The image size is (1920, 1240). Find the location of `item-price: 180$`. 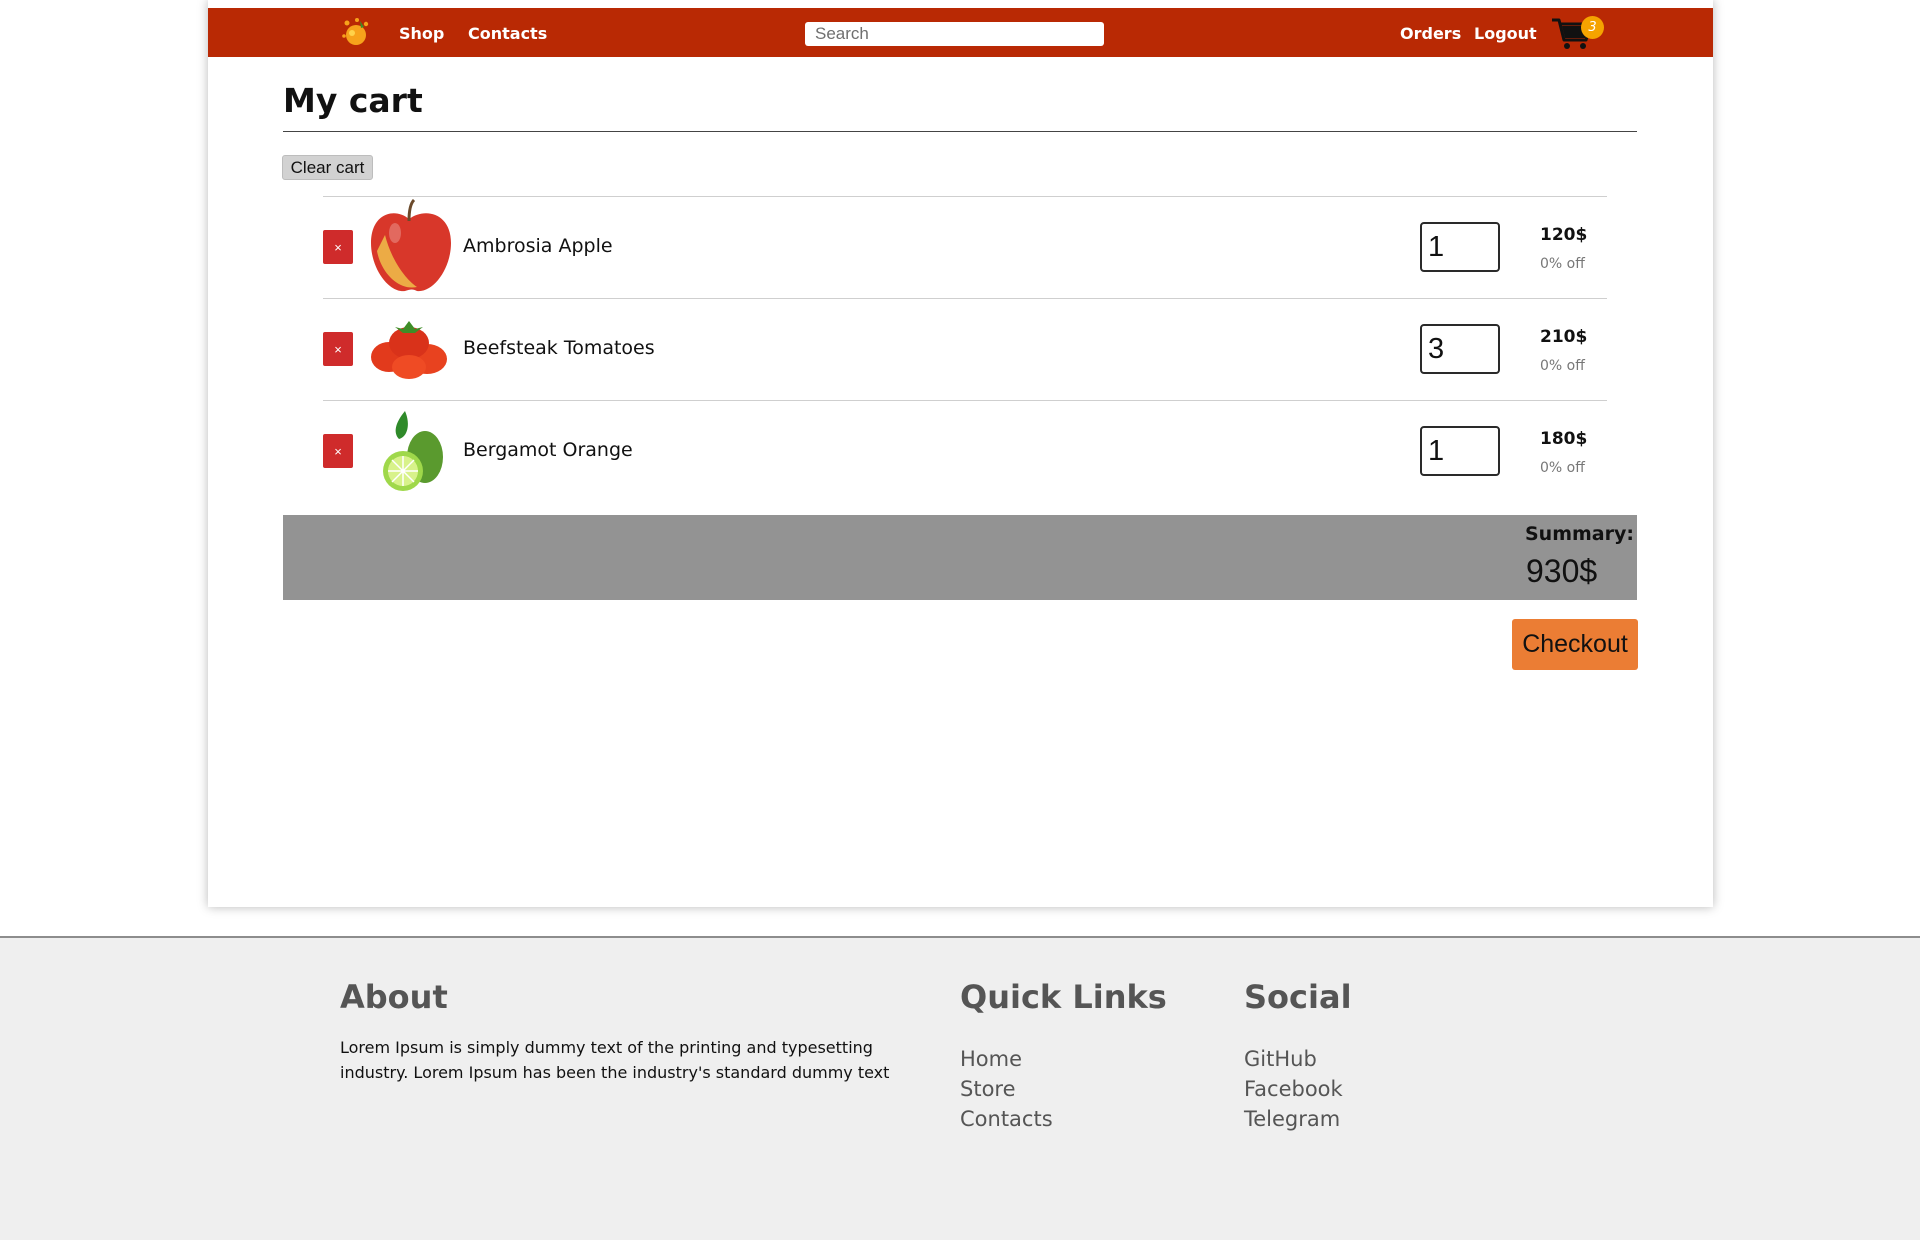

item-price: 180$ is located at coordinates (1564, 439).